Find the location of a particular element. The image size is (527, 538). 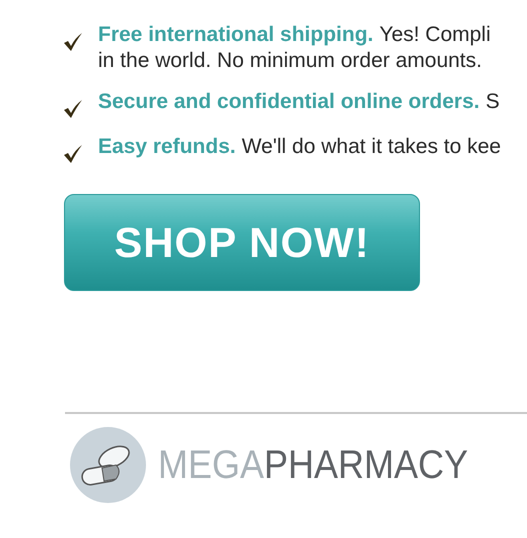

benefit-text: Yes! Compli is located at coordinates (435, 34).